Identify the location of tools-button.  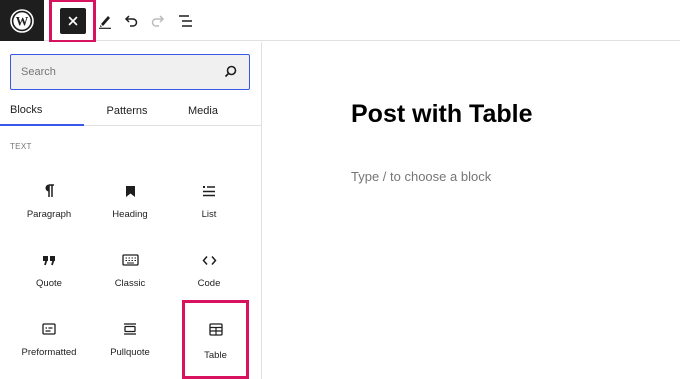
(105, 20).